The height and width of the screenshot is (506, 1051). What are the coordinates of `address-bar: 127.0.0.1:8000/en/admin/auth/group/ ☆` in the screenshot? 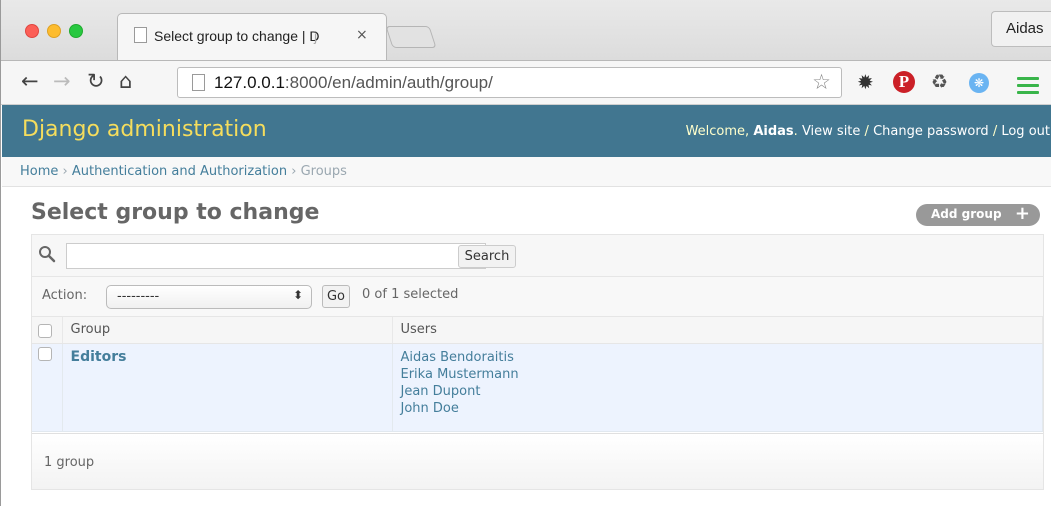 It's located at (509, 82).